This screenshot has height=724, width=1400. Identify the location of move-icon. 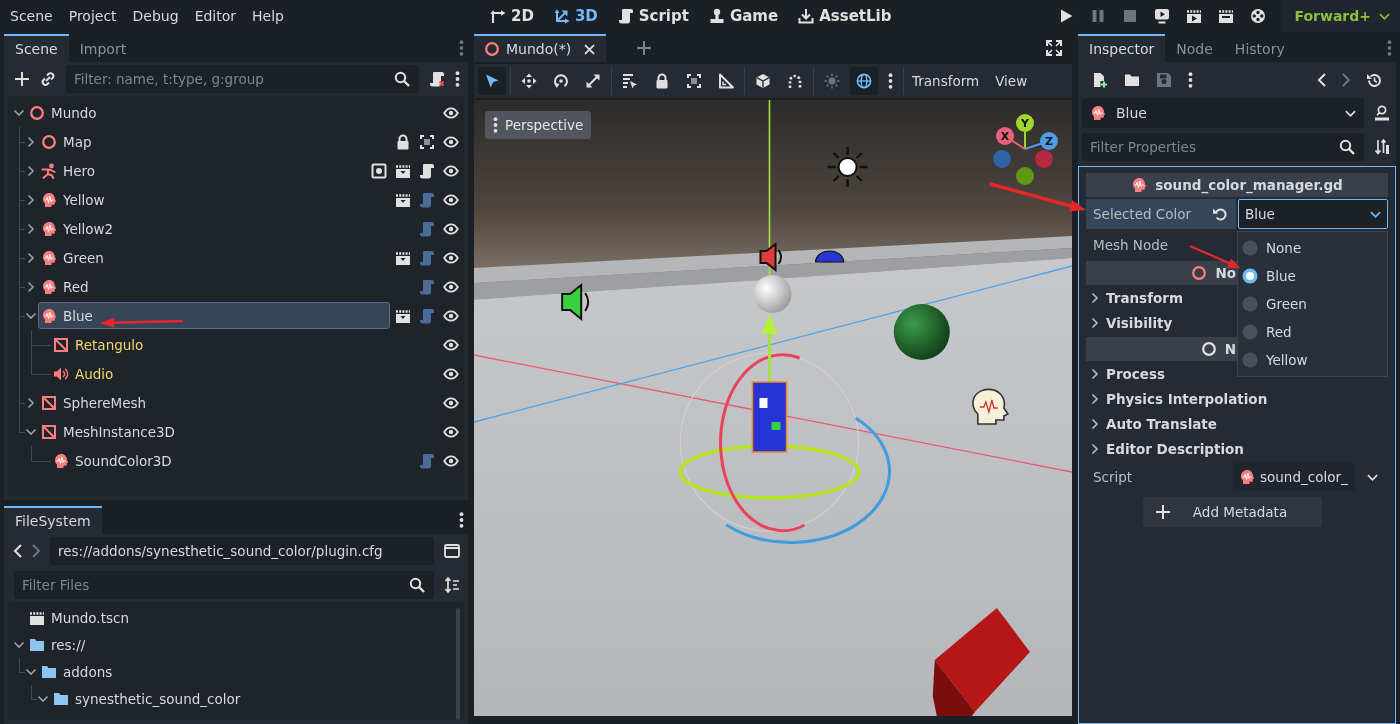
(529, 81).